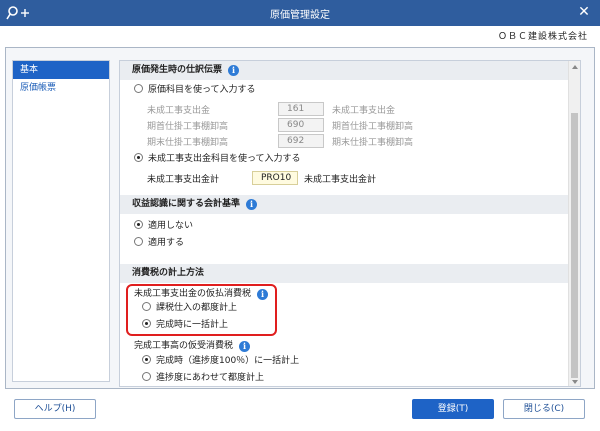  Describe the element at coordinates (373, 127) in the screenshot. I see `account-name: 期首仕掛工事棚卸高` at that location.